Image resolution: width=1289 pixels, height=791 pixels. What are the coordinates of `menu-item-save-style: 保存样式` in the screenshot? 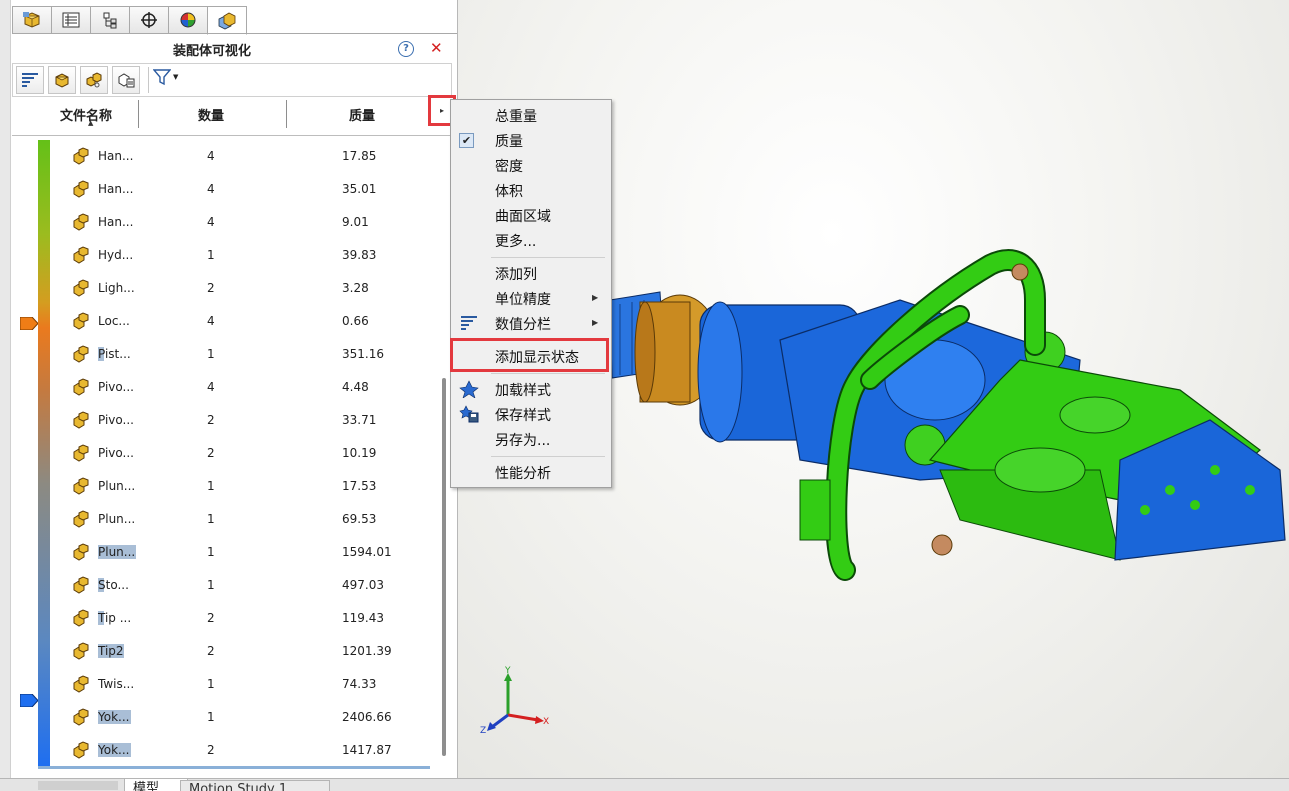 It's located at (523, 415).